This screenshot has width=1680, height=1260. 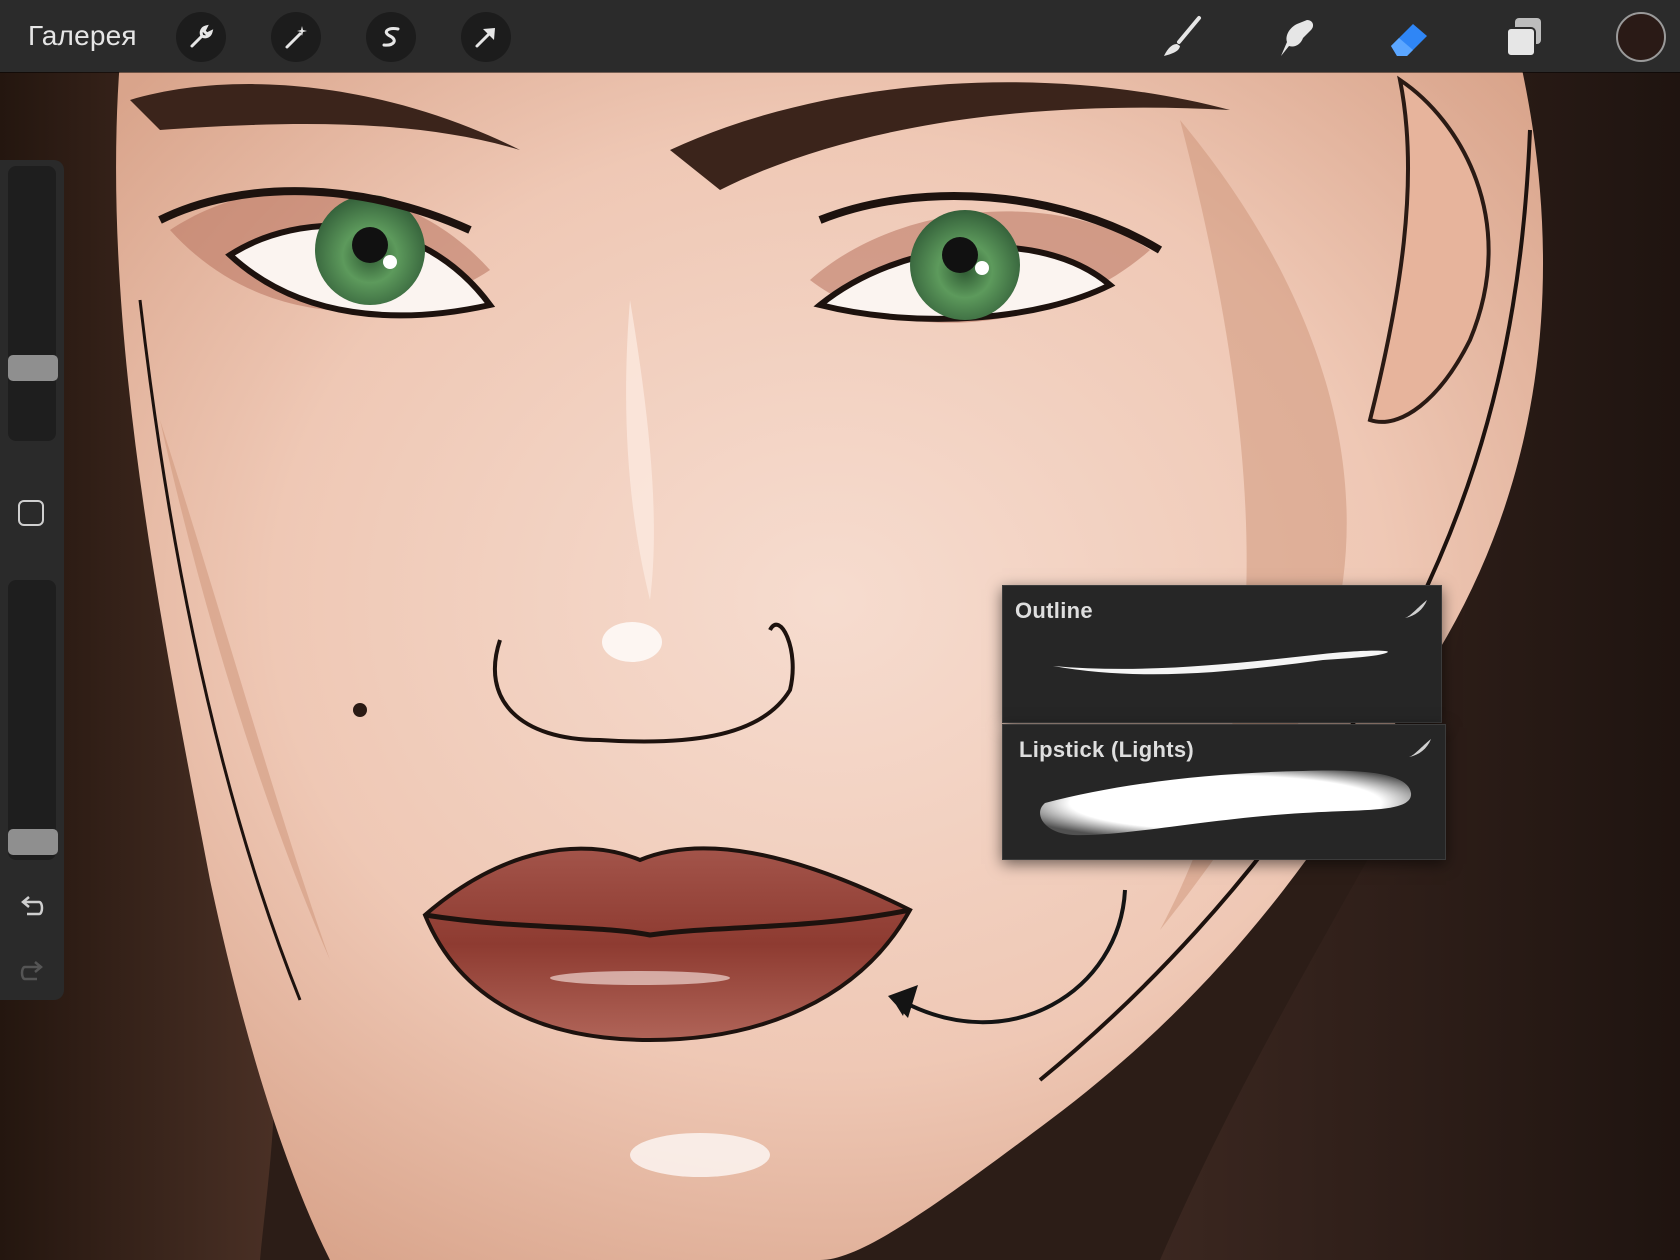 I want to click on smudge-finger-icon, so click(x=1297, y=38).